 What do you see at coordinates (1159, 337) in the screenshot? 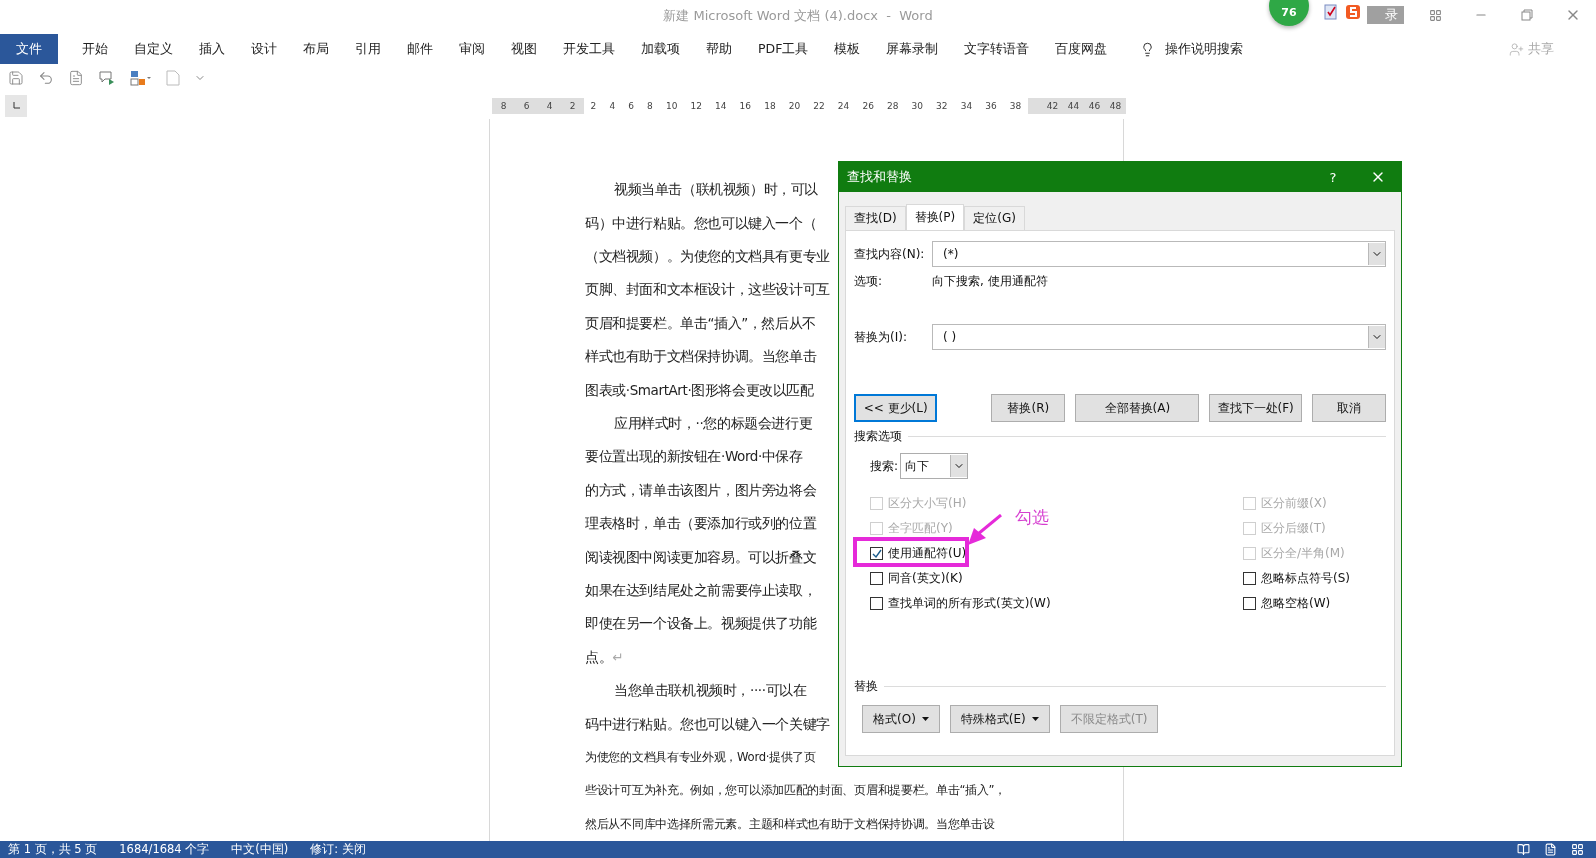
I see `replace-field: ( )` at bounding box center [1159, 337].